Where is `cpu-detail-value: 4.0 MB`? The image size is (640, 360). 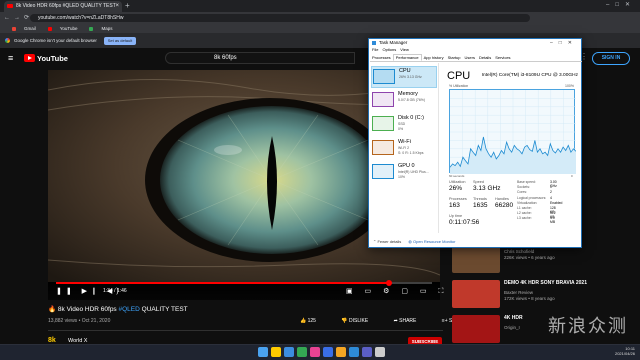
cpu-detail-value: 4.0 MB is located at coordinates (553, 220).